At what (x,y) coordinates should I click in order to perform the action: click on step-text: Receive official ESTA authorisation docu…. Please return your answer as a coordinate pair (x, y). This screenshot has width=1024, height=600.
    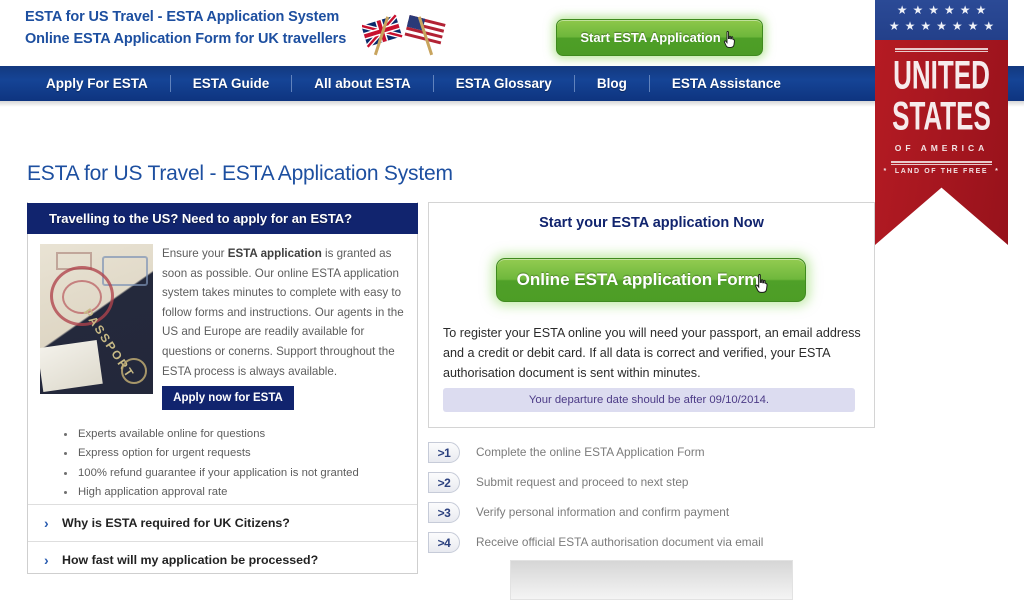
    Looking at the image, I should click on (620, 542).